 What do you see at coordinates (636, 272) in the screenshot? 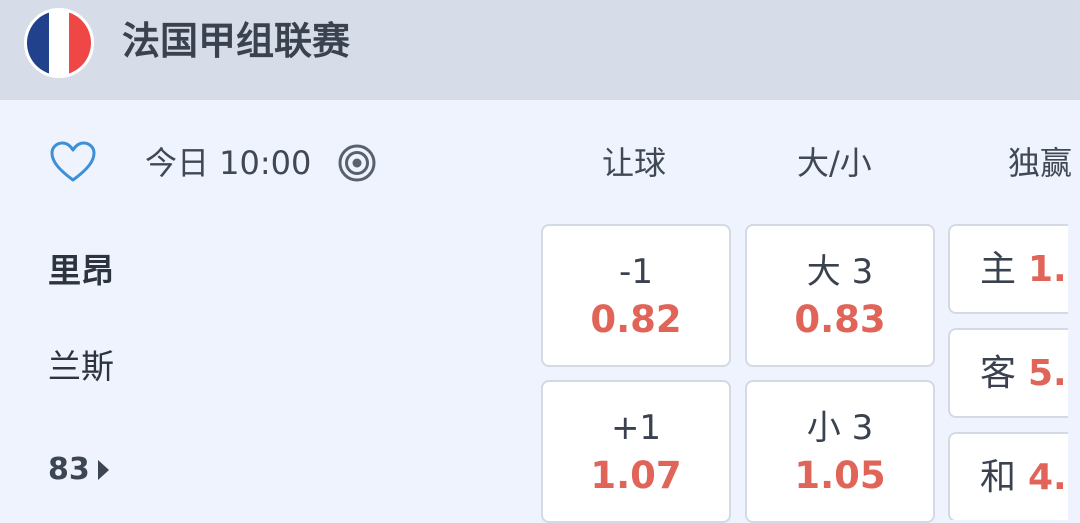
I see `handicap-line: -1` at bounding box center [636, 272].